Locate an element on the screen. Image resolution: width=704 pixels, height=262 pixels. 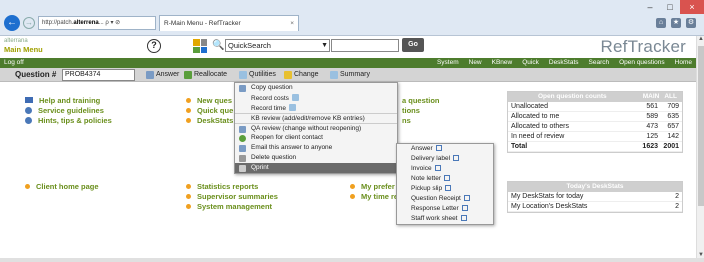
col-all: ALL is located at coordinates (670, 96).